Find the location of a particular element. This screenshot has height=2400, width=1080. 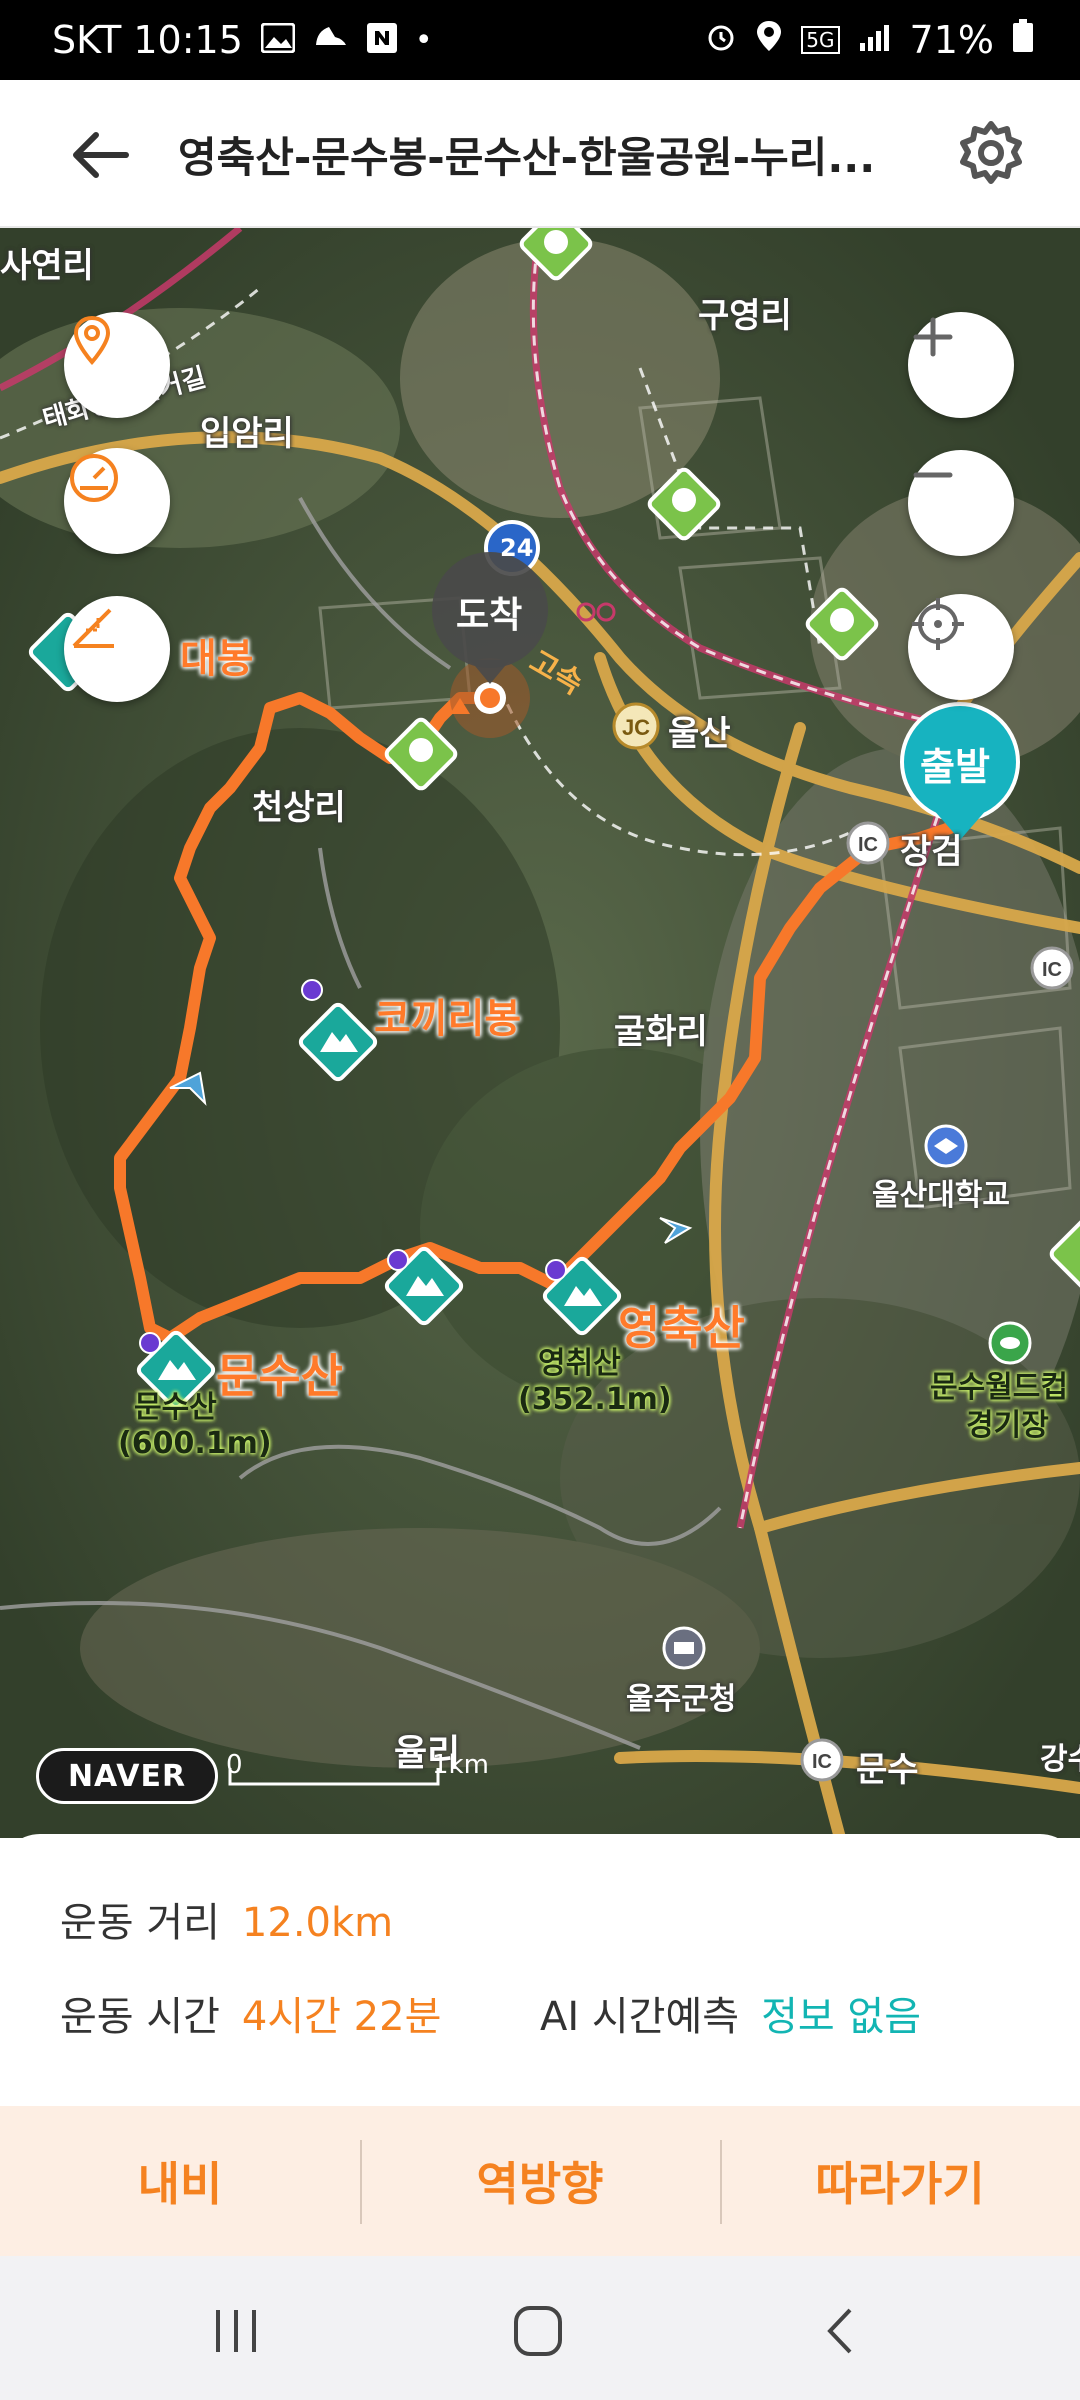

naver-n-icon is located at coordinates (381, 40).